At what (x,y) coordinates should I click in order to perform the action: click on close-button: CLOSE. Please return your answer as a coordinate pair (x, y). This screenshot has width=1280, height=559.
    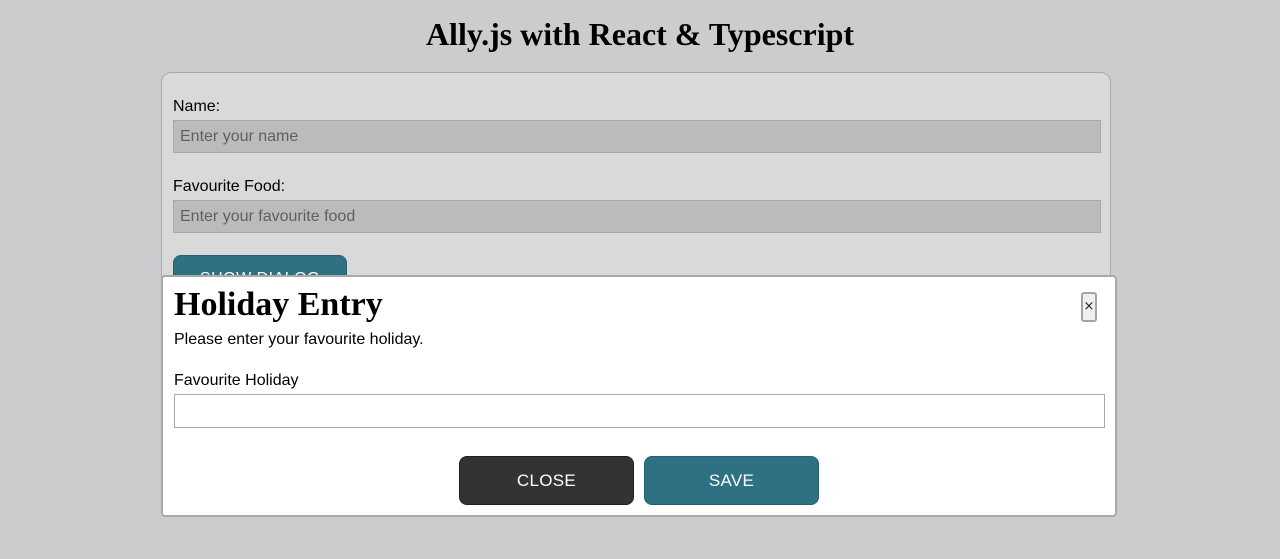
    Looking at the image, I should click on (546, 480).